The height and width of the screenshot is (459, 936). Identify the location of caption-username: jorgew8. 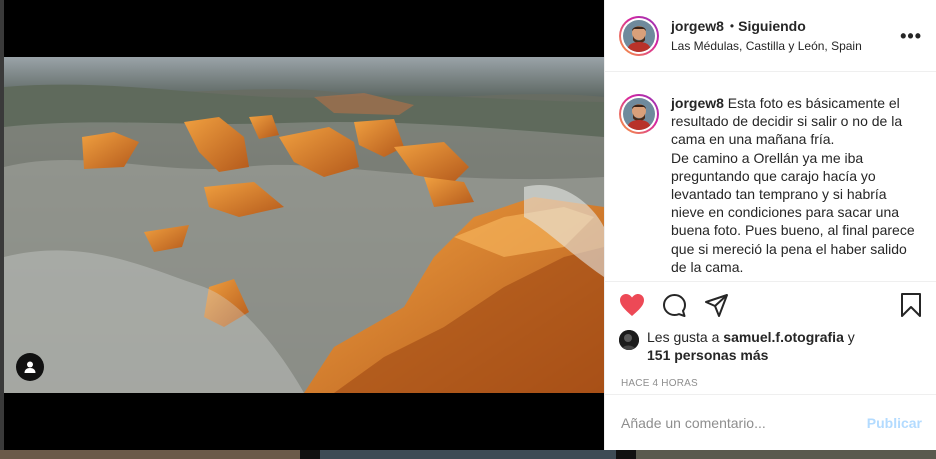
(697, 103).